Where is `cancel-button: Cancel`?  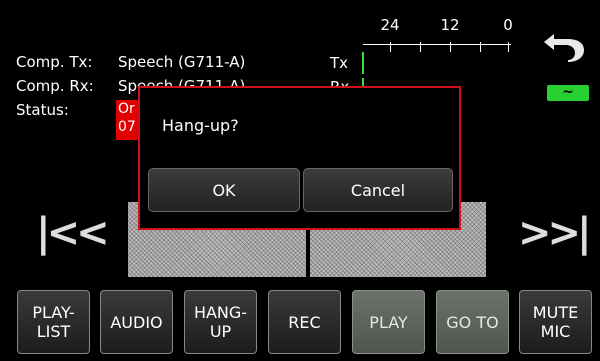
cancel-button: Cancel is located at coordinates (378, 190).